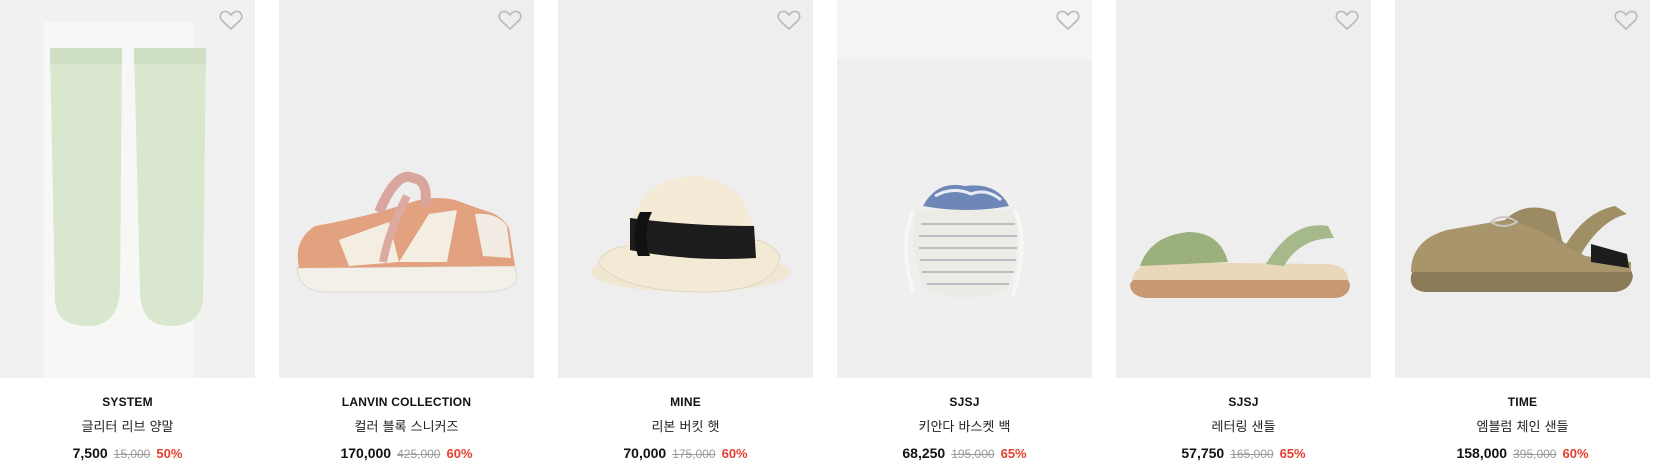 The image size is (1654, 462). I want to click on original-price: 395,000, so click(1535, 454).